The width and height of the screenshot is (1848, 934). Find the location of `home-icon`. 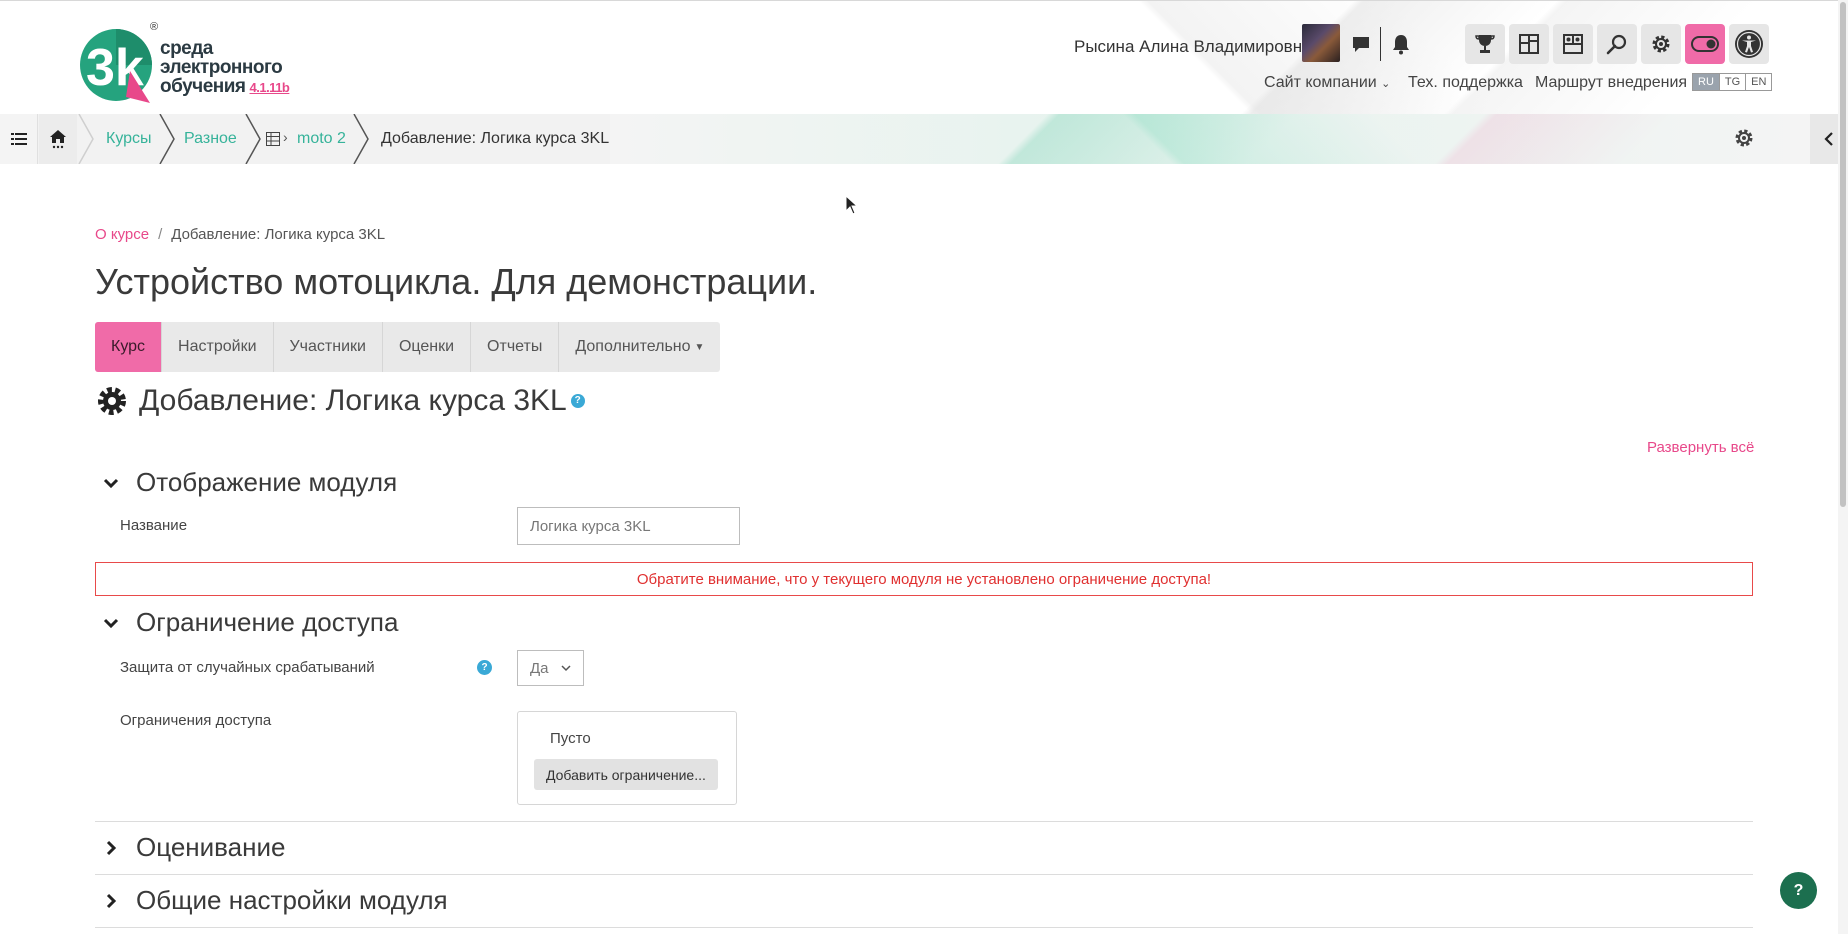

home-icon is located at coordinates (58, 139).